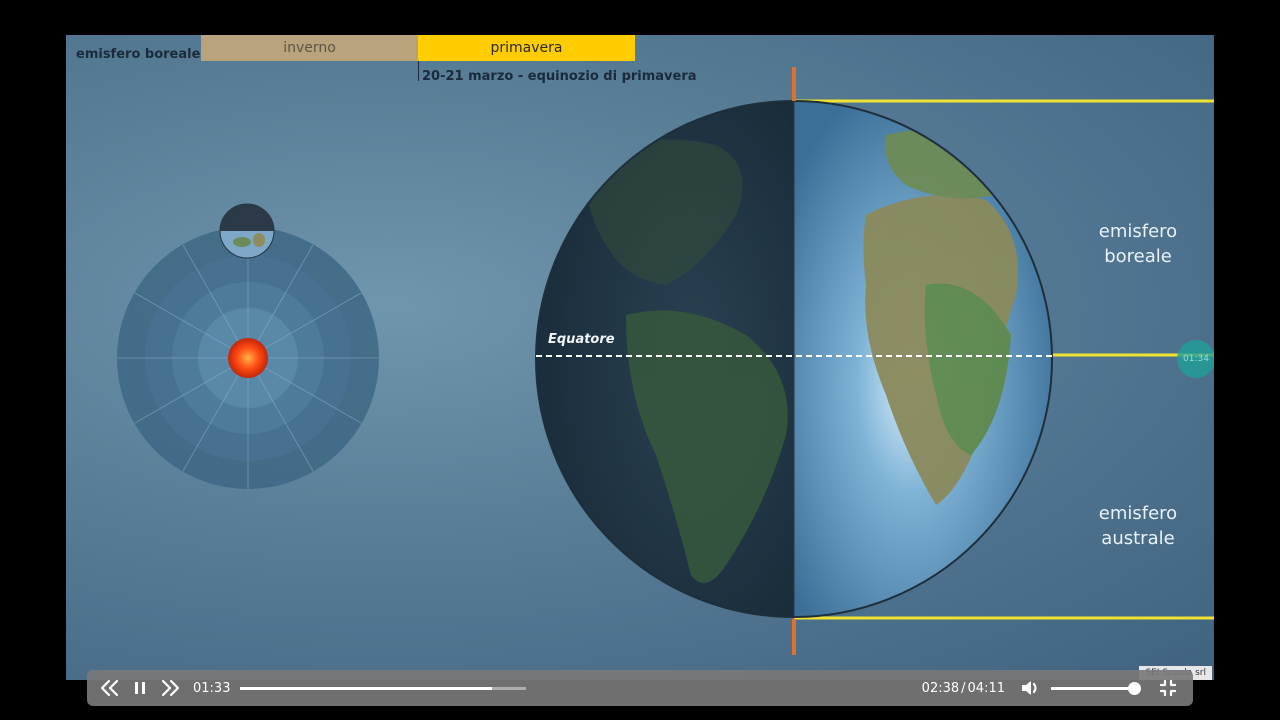 The height and width of the screenshot is (720, 1280). I want to click on south-hemisphere-label: emisfero australe, so click(1138, 526).